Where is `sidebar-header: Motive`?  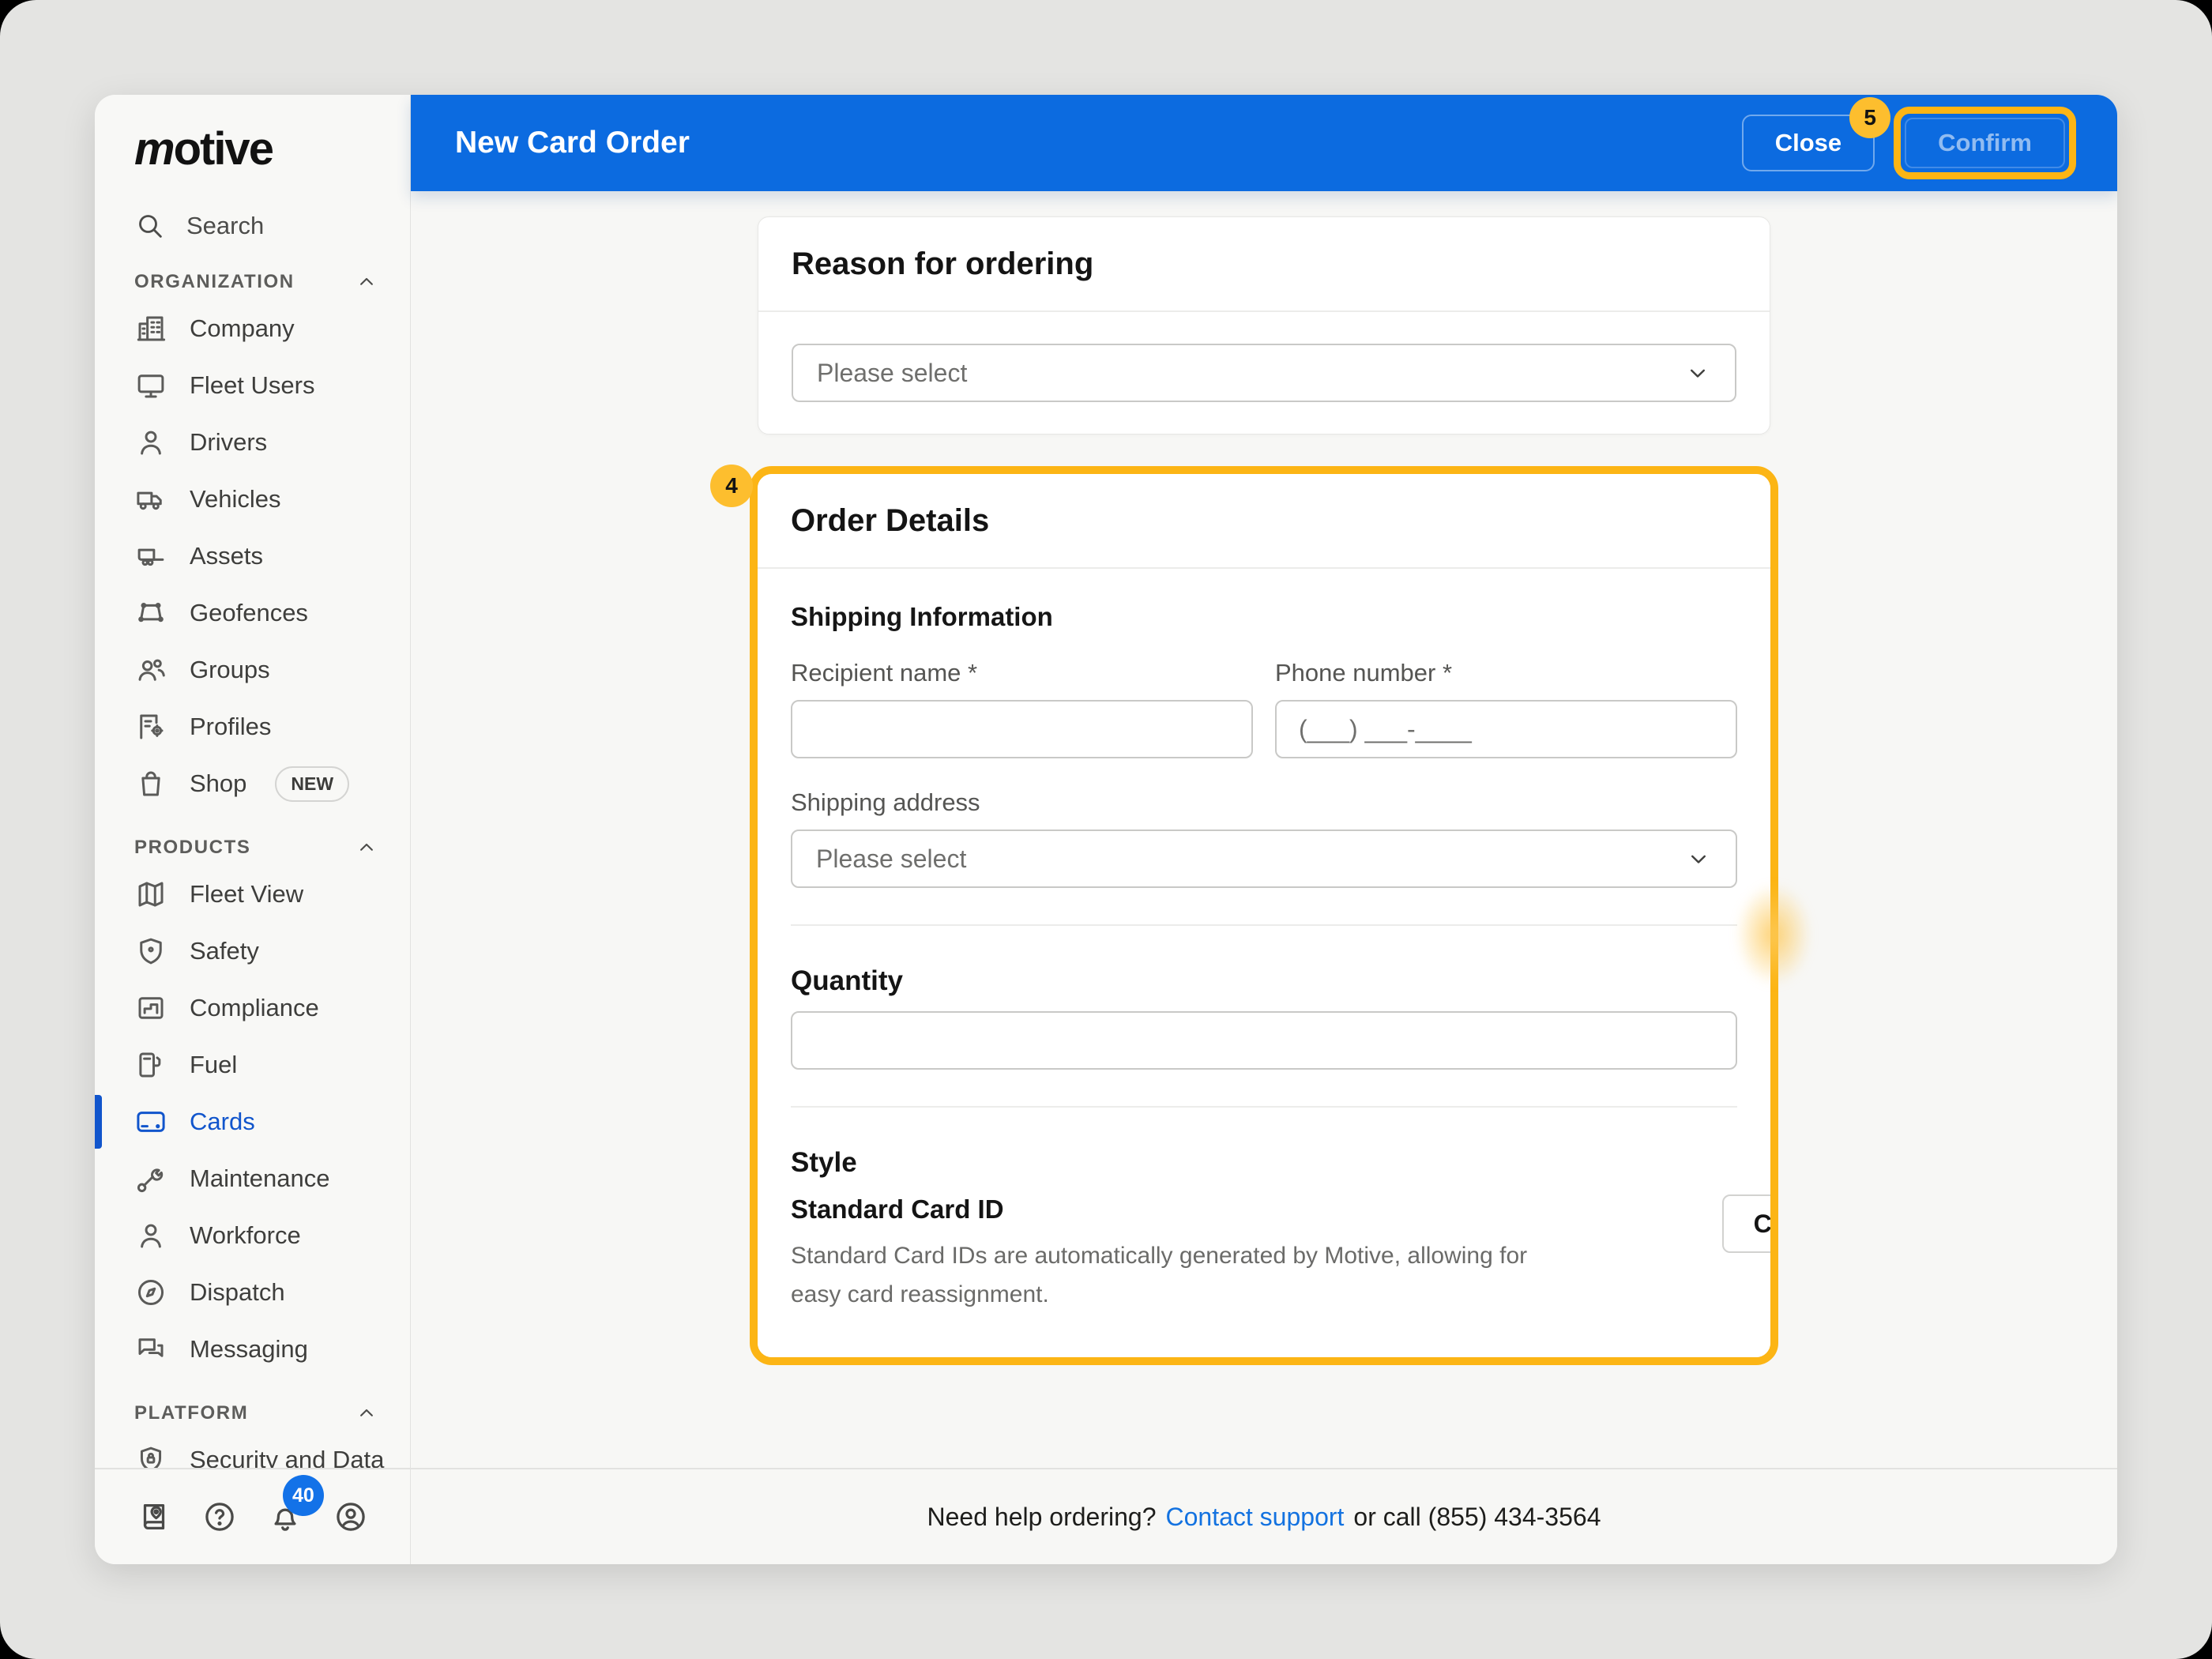
sidebar-header: Motive is located at coordinates (253, 134).